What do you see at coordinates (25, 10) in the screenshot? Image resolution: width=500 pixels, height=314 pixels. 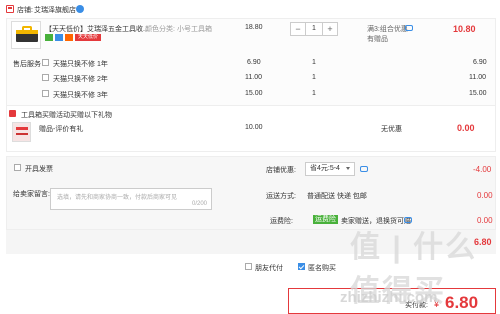 I see `store-label: 店铺:` at bounding box center [25, 10].